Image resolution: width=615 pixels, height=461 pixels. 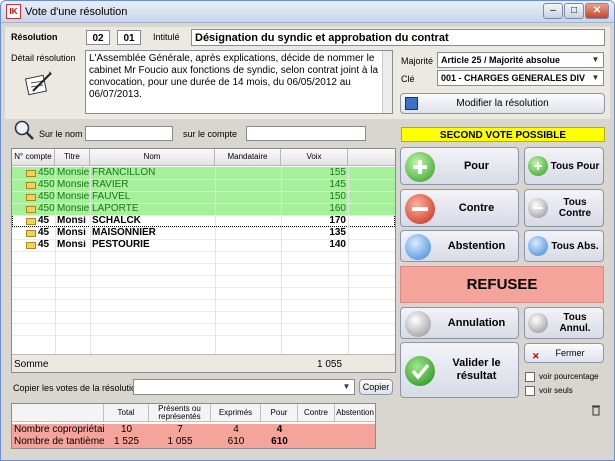 What do you see at coordinates (203, 245) in the screenshot?
I see `table-row: 45 Monsi PESTOURIE 140` at bounding box center [203, 245].